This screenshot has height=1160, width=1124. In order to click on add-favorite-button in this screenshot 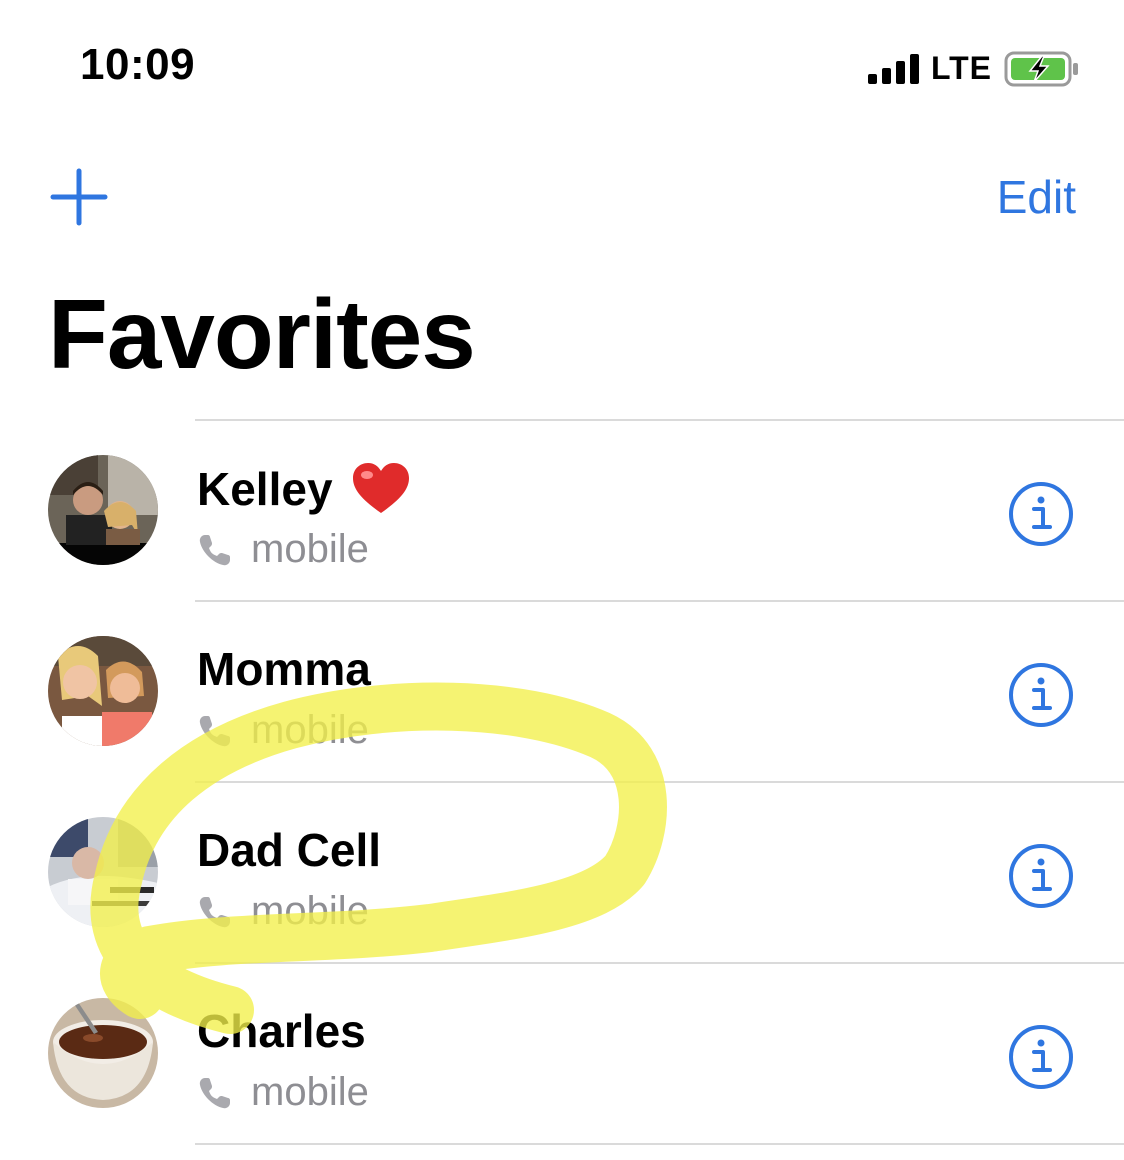, I will do `click(79, 197)`.